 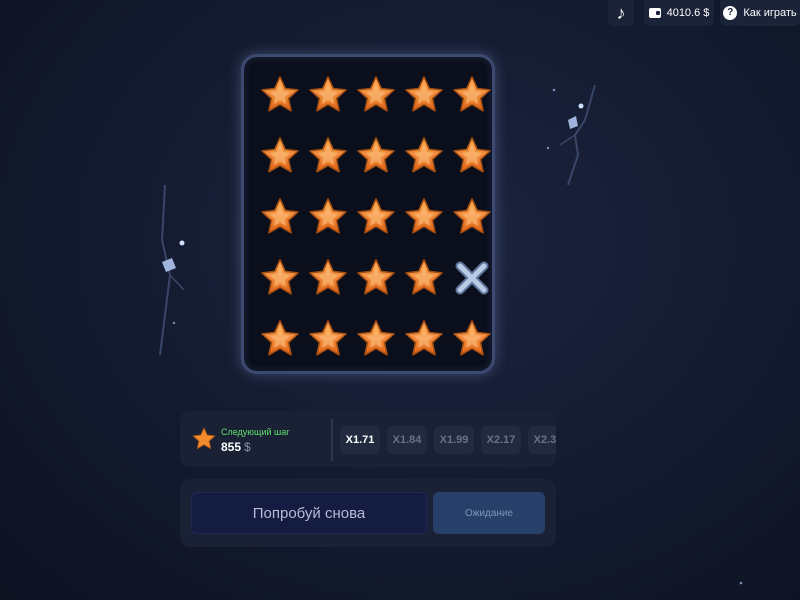 I want to click on music-toggle-button: ♪, so click(x=621, y=13).